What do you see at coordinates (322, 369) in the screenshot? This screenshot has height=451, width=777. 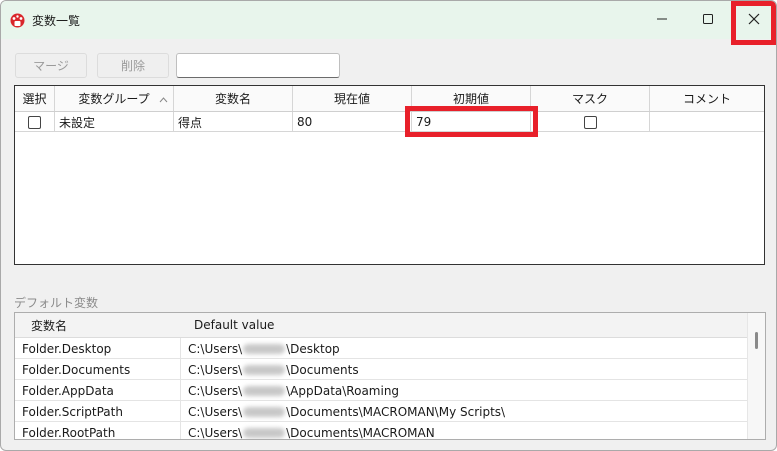 I see `default-value-suffix: \Documents` at bounding box center [322, 369].